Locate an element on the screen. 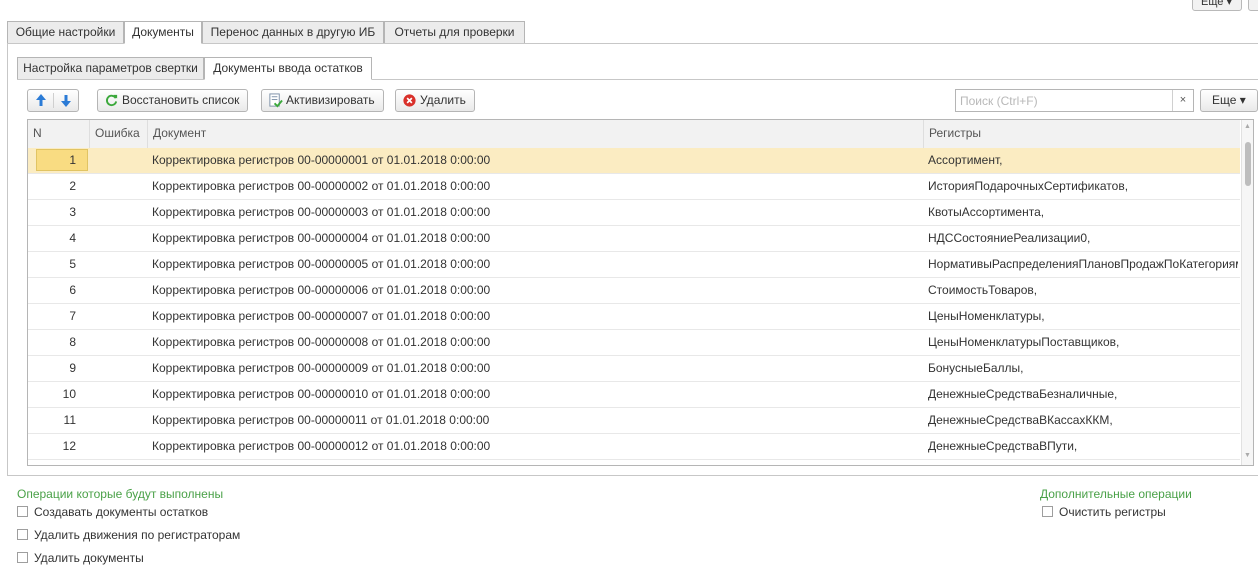 Image resolution: width=1258 pixels, height=567 pixels. subtab-fold-settings: Настройка параметров свертки is located at coordinates (110, 68).